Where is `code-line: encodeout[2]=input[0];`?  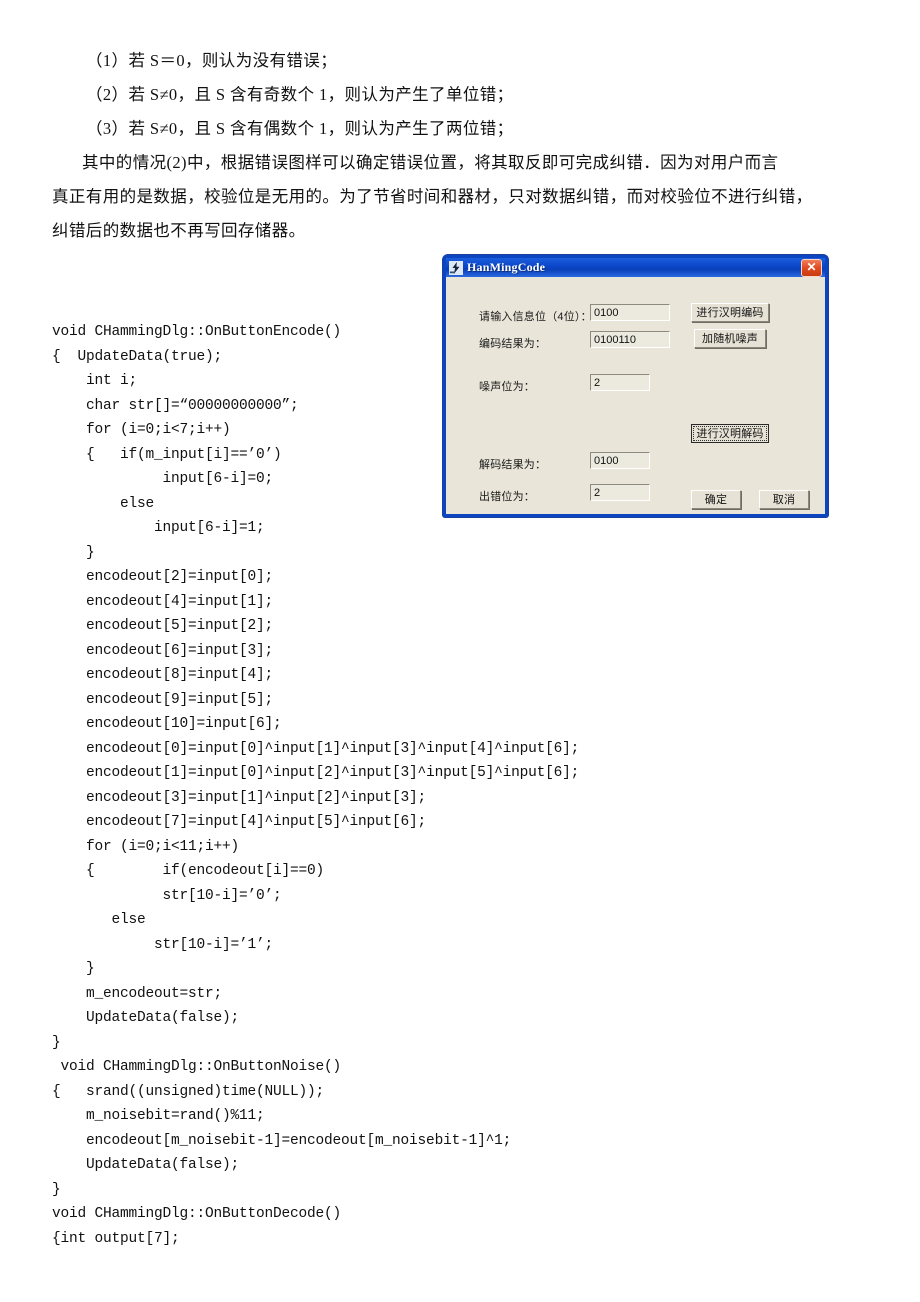
code-line: encodeout[2]=input[0]; is located at coordinates (163, 577).